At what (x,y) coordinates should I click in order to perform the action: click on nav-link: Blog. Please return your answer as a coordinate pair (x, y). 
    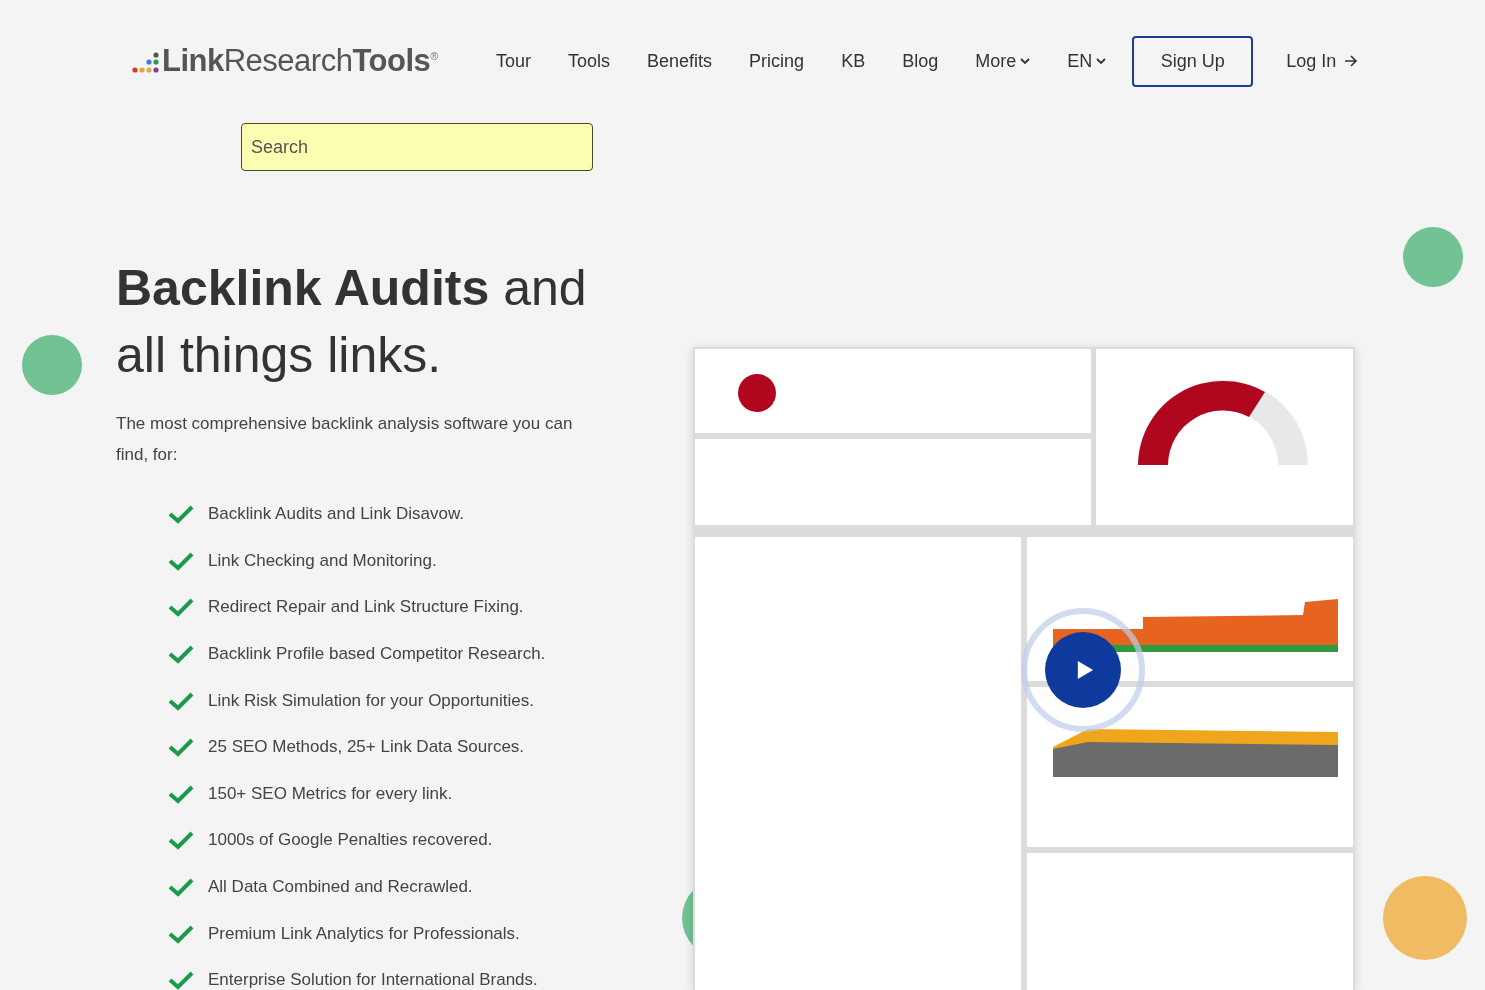
    Looking at the image, I should click on (920, 61).